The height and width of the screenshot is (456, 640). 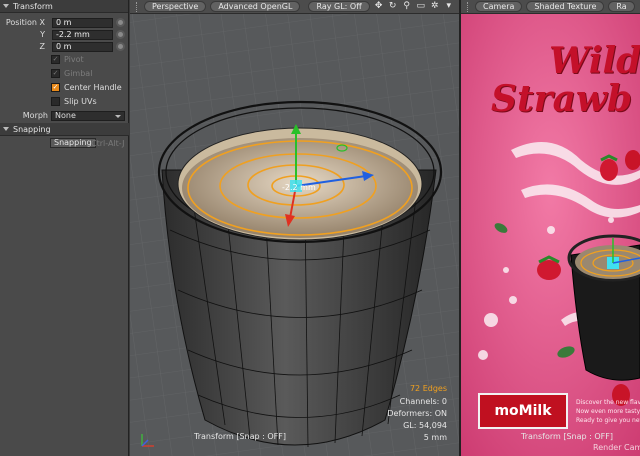 What do you see at coordinates (35, 115) in the screenshot?
I see `morph-label: Morph` at bounding box center [35, 115].